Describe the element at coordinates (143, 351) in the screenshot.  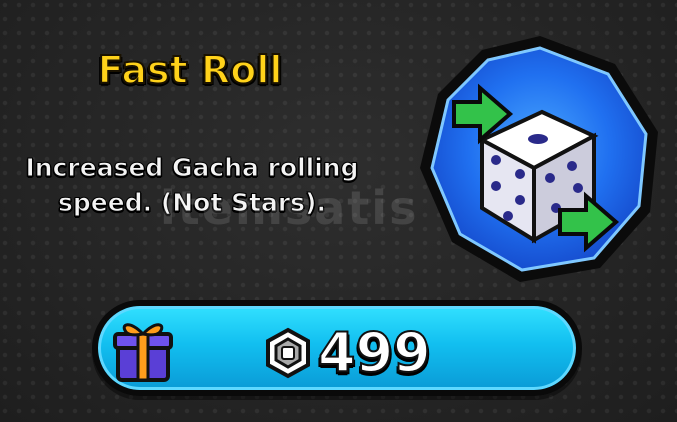
I see `gift-icon` at that location.